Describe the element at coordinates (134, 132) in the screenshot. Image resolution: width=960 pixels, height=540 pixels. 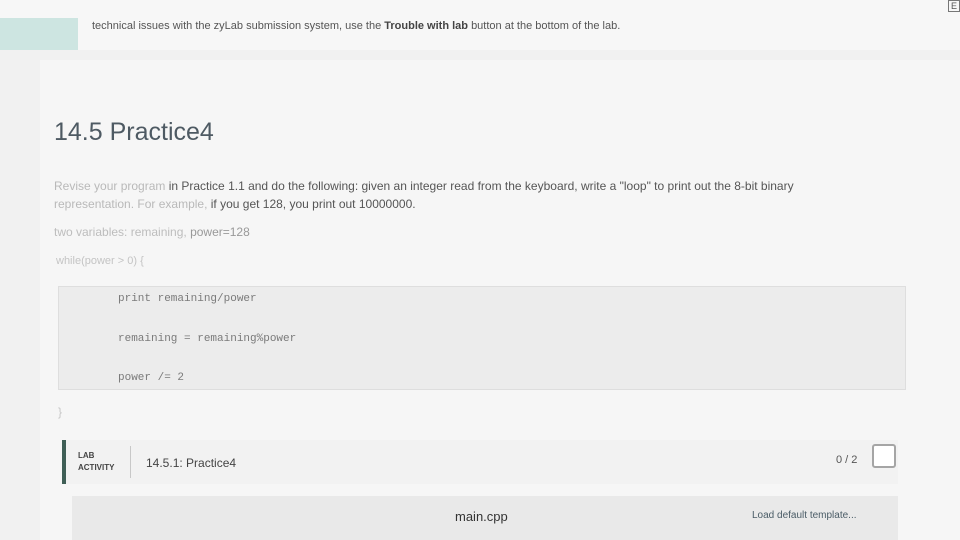
I see `section-title: 14.5 Practice4` at that location.